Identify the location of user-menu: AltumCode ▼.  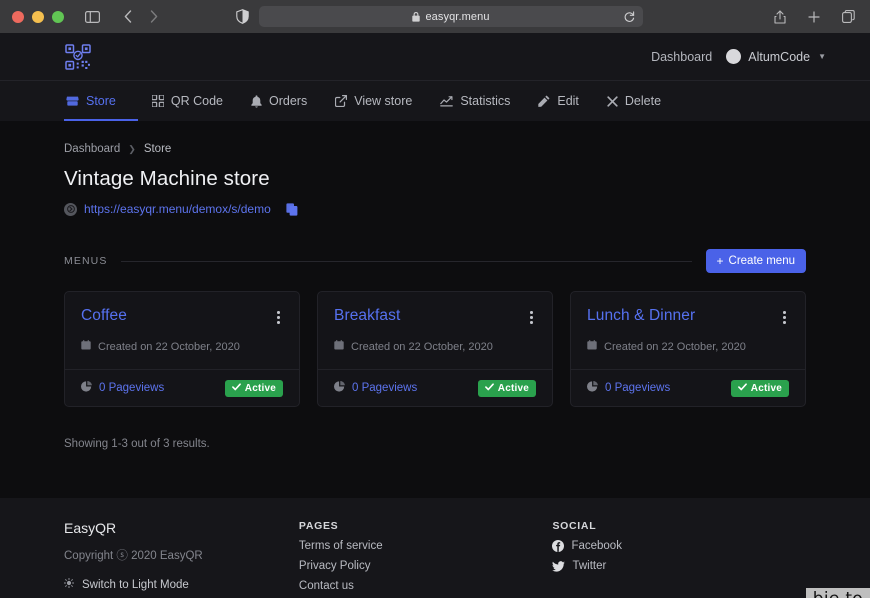
(776, 56).